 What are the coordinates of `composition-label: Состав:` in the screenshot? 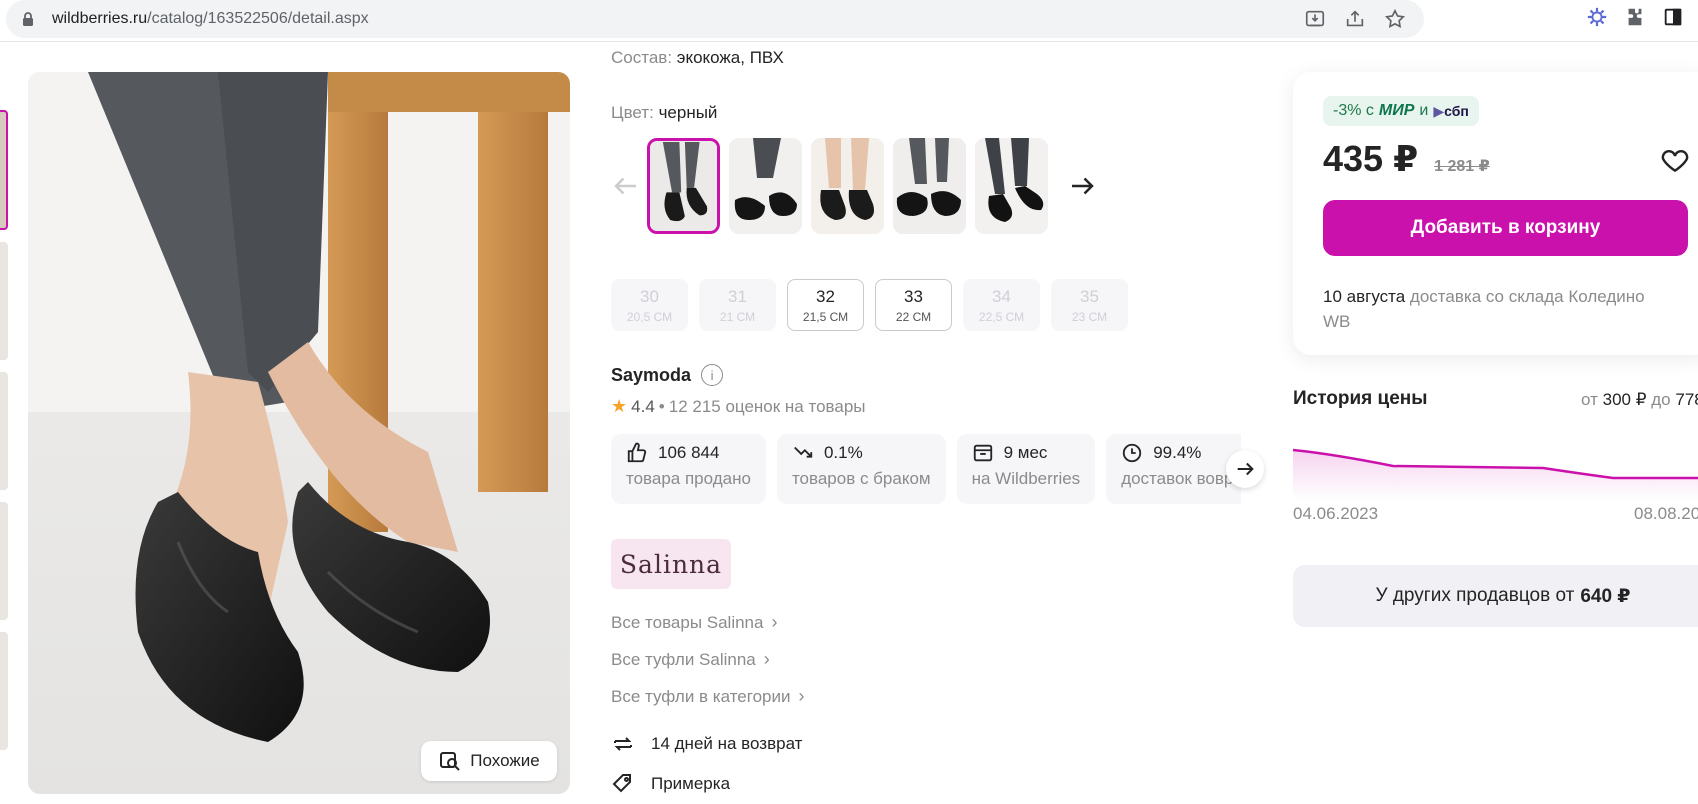 It's located at (642, 57).